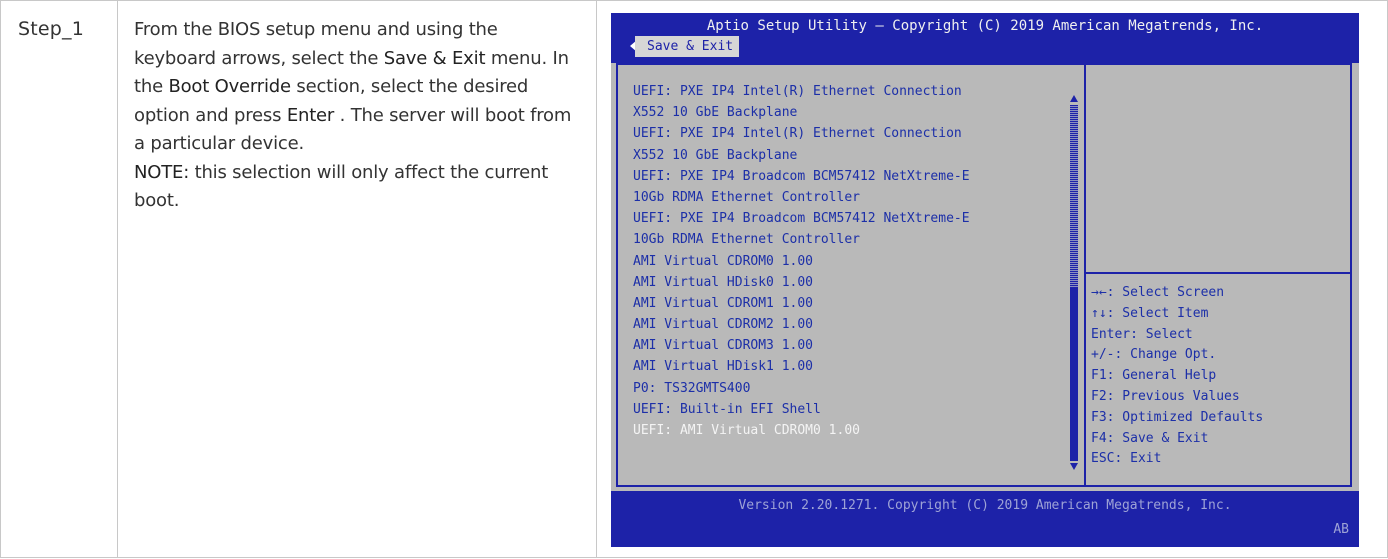 The image size is (1388, 559). What do you see at coordinates (1150, 438) in the screenshot?
I see `key-help-item: F4: Save & Exit` at bounding box center [1150, 438].